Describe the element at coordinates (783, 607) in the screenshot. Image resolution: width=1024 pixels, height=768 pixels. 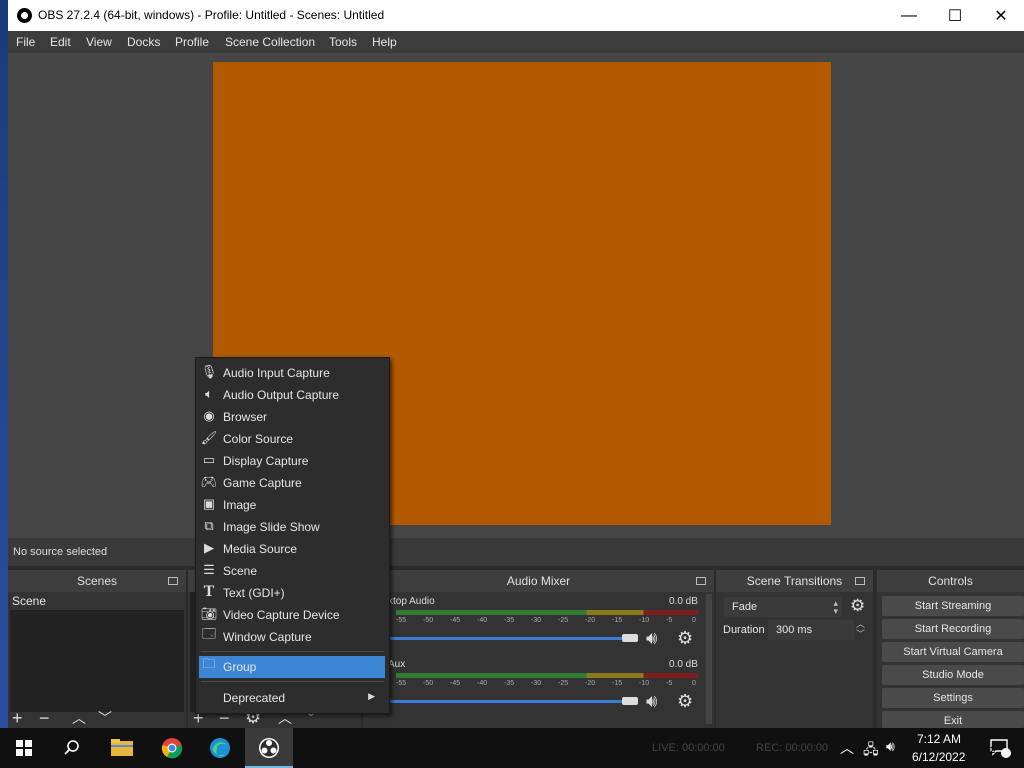
I see `transition-select: Fade ▴ ▾` at that location.